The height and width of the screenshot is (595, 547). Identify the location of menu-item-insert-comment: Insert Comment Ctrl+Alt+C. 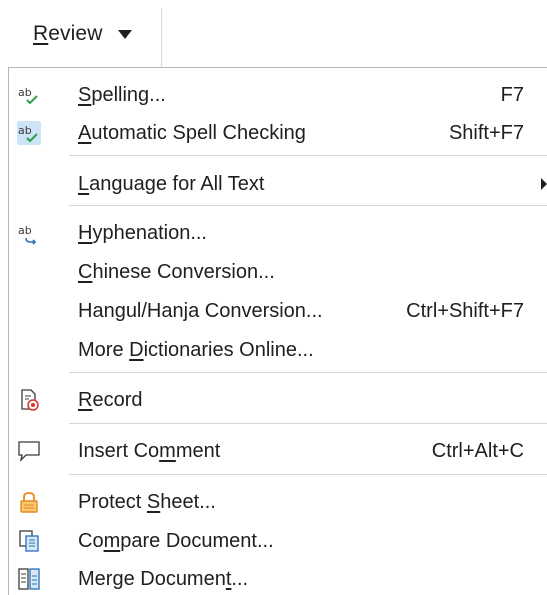
(278, 451).